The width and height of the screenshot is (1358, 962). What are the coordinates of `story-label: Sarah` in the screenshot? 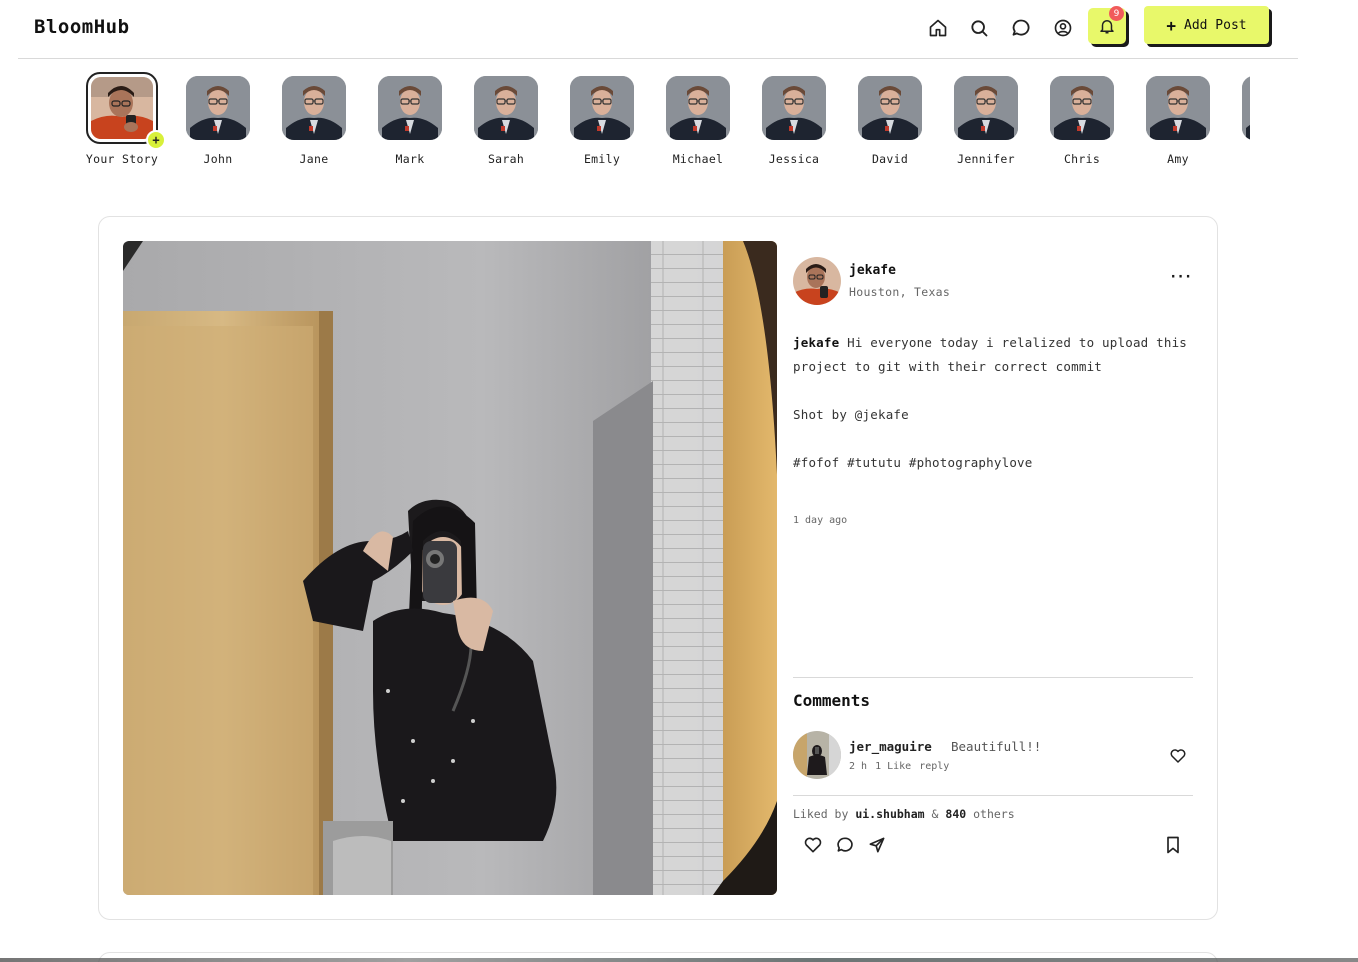 It's located at (506, 159).